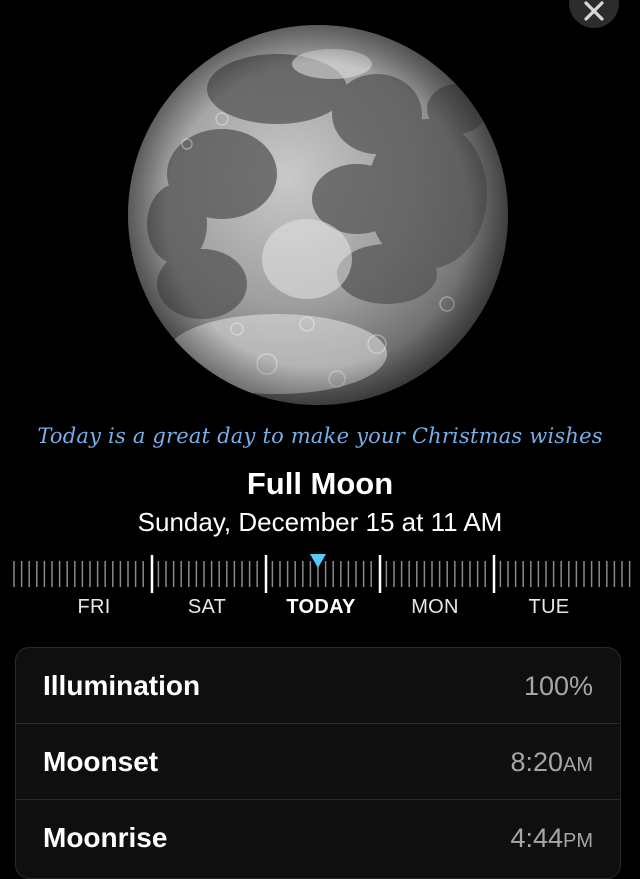 This screenshot has height=879, width=640. What do you see at coordinates (594, 11) in the screenshot?
I see `close-icon` at bounding box center [594, 11].